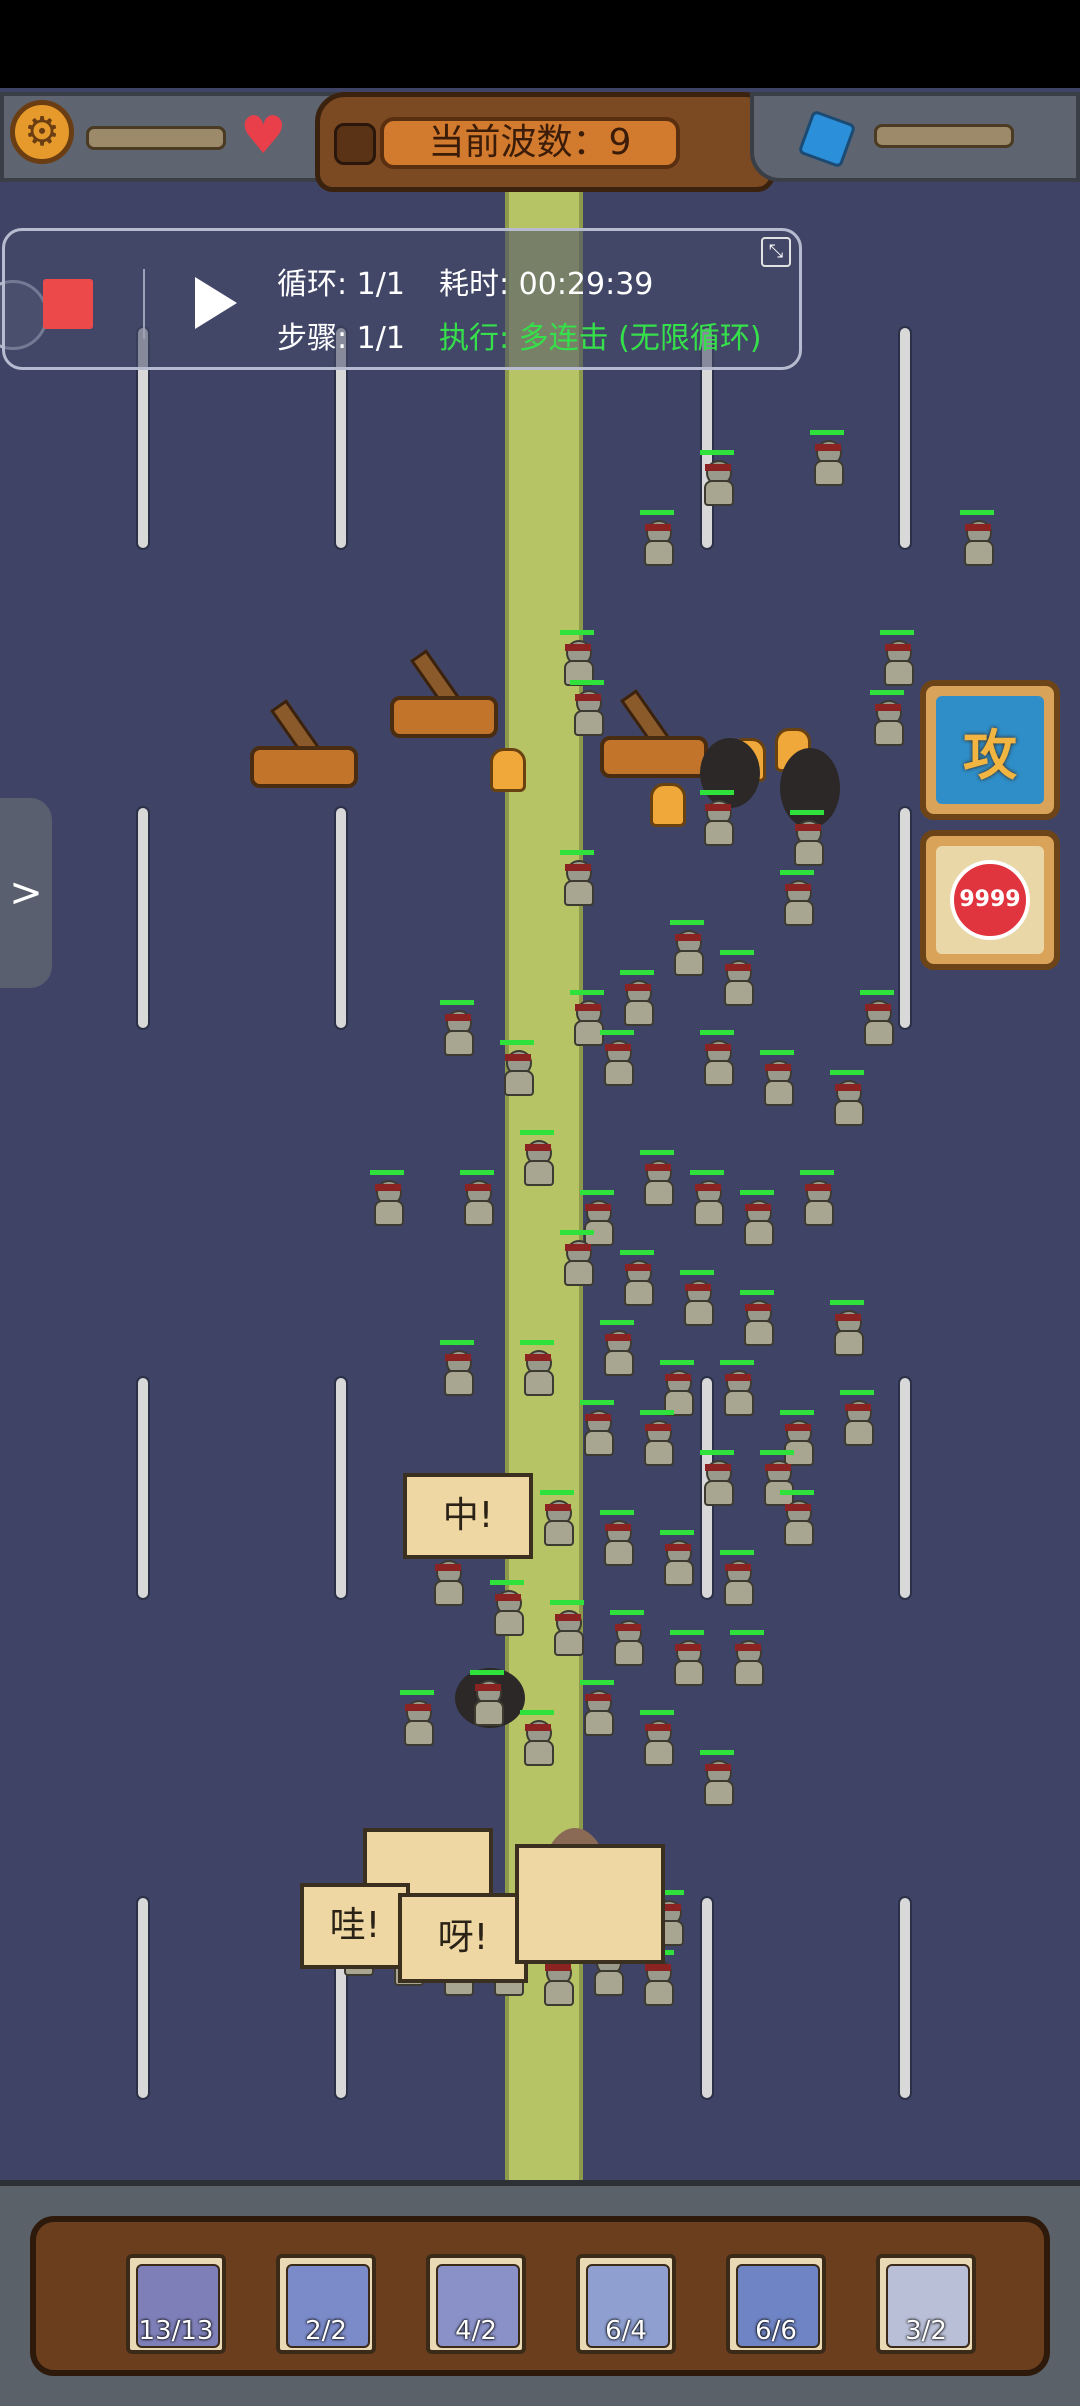 The width and height of the screenshot is (1080, 2406). Describe the element at coordinates (926, 2304) in the screenshot. I see `unit-card-catapult: 3/2` at that location.